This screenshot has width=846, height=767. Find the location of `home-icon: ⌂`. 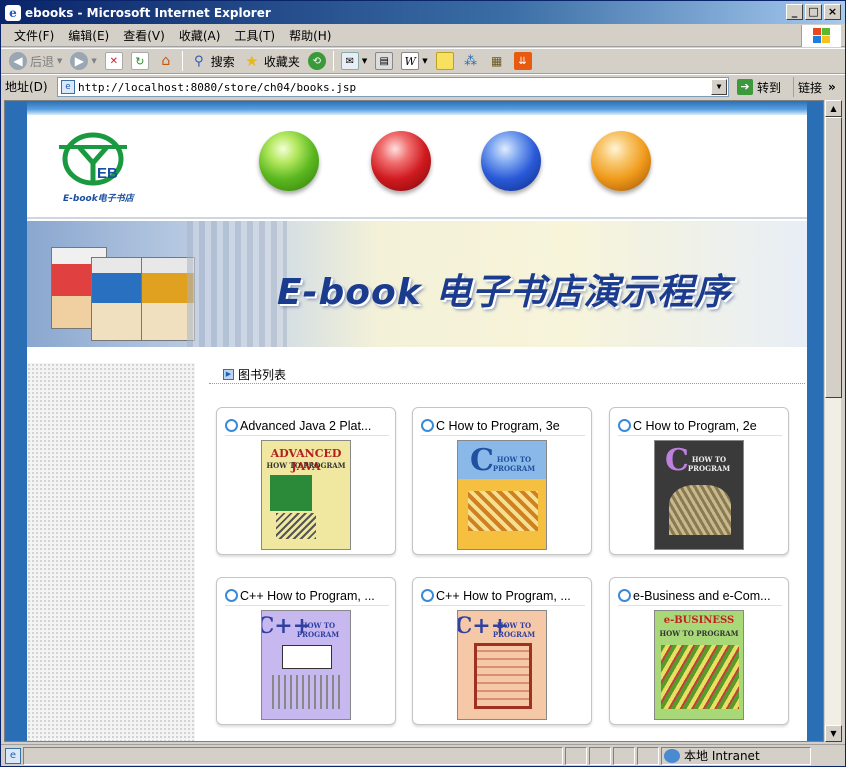

home-icon: ⌂ is located at coordinates (166, 61).